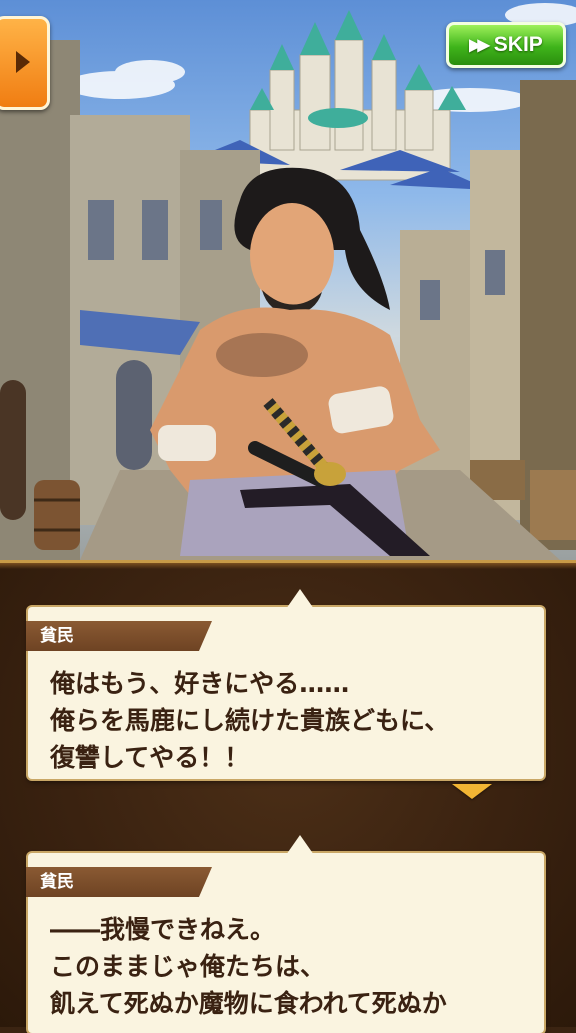 The width and height of the screenshot is (576, 1033). Describe the element at coordinates (188, 966) in the screenshot. I see `dialogue-line: このままじゃ俺たちは、` at that location.